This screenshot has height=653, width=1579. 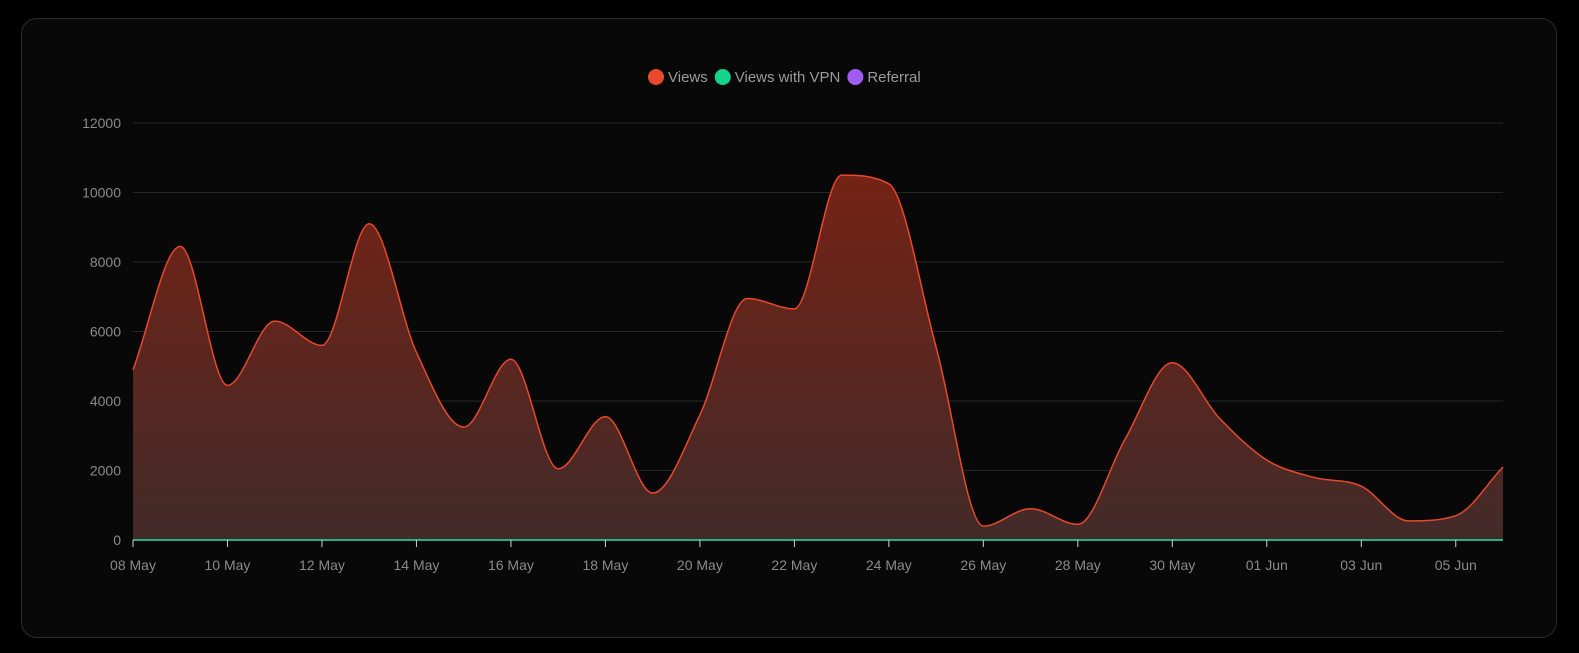 I want to click on legend-label: Views, so click(x=688, y=77).